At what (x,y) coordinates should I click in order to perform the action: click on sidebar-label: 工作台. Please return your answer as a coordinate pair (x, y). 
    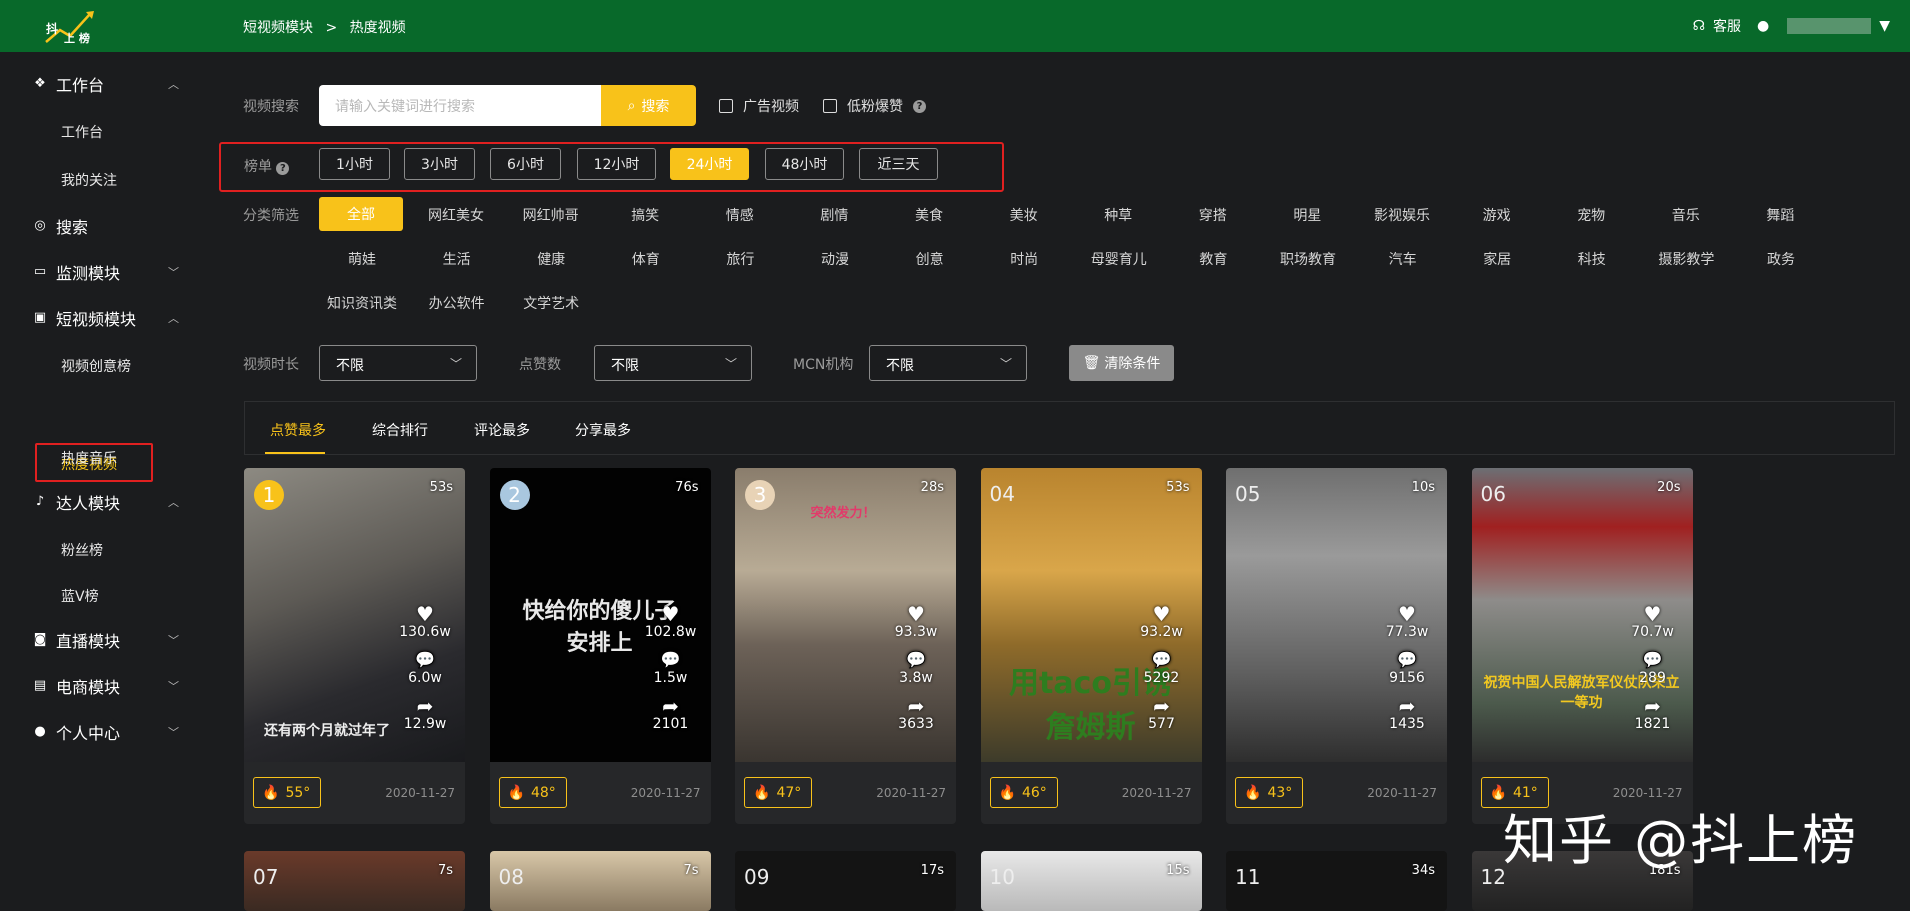
    Looking at the image, I should click on (80, 85).